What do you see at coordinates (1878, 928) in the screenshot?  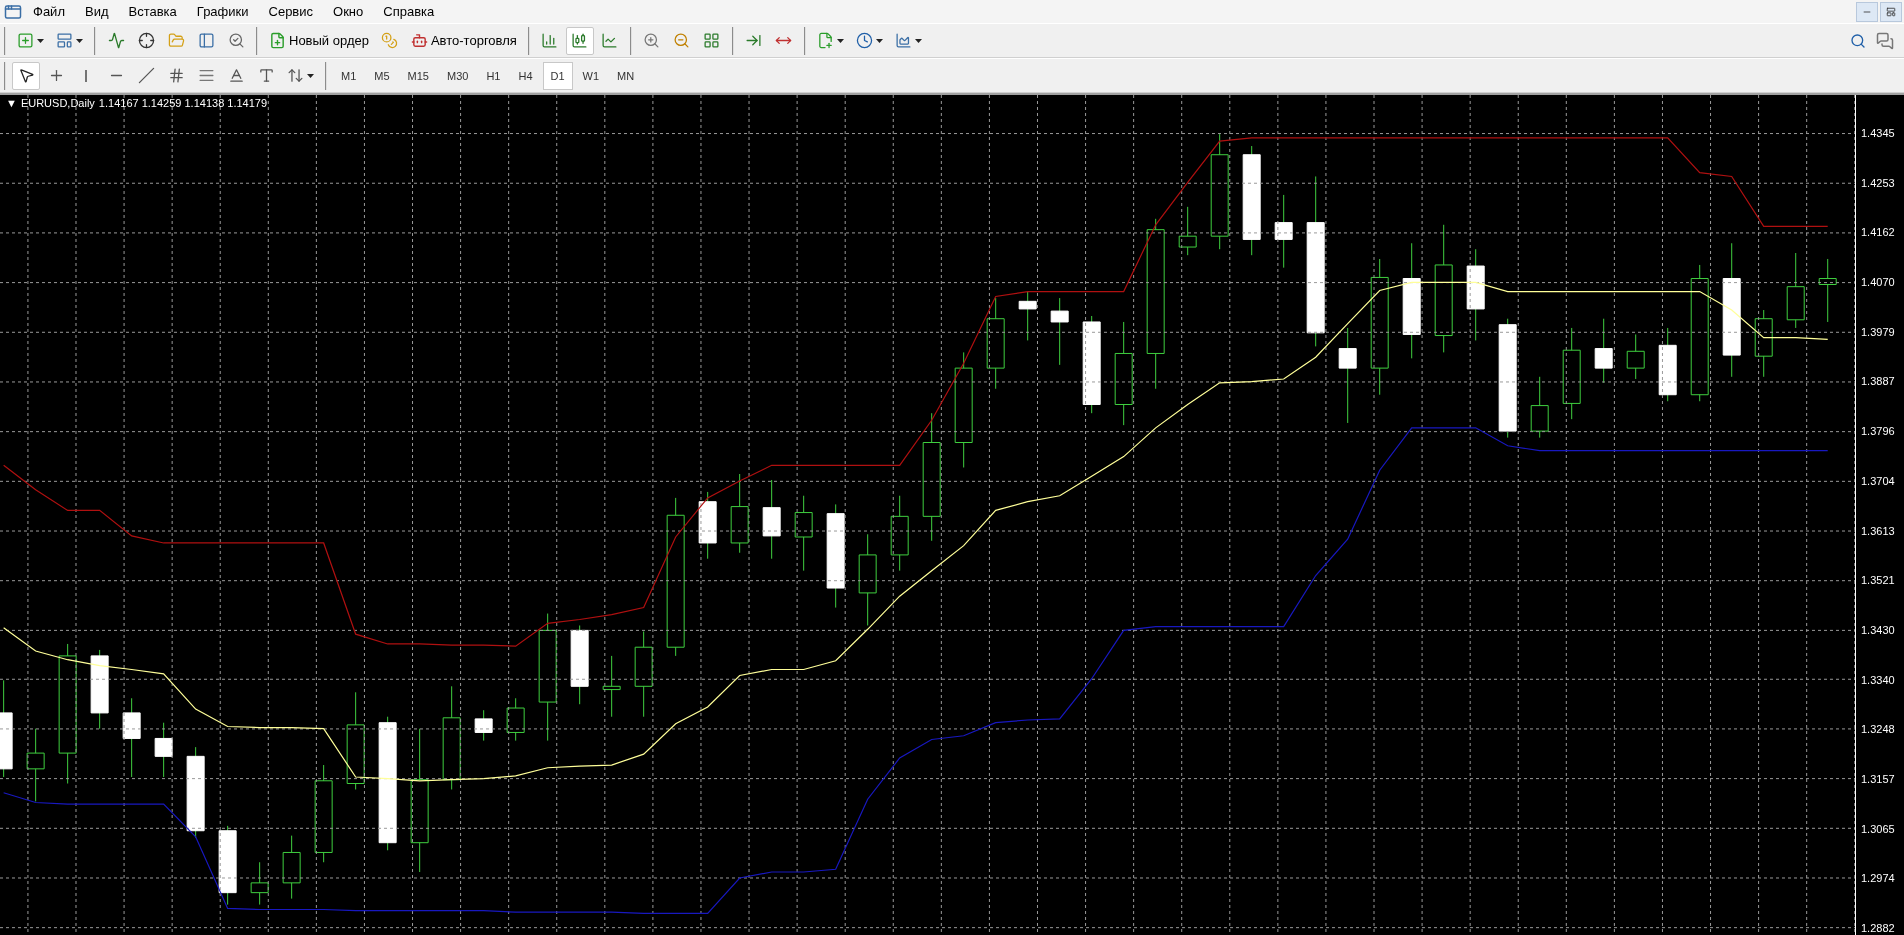 I see `price-label: 1.2882` at bounding box center [1878, 928].